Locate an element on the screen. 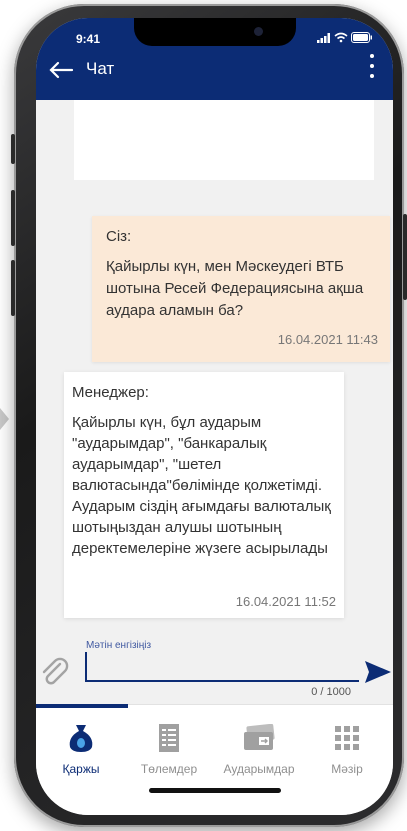 This screenshot has height=831, width=407. message-timestamp: 16.04.2021 11:52 is located at coordinates (285, 601).